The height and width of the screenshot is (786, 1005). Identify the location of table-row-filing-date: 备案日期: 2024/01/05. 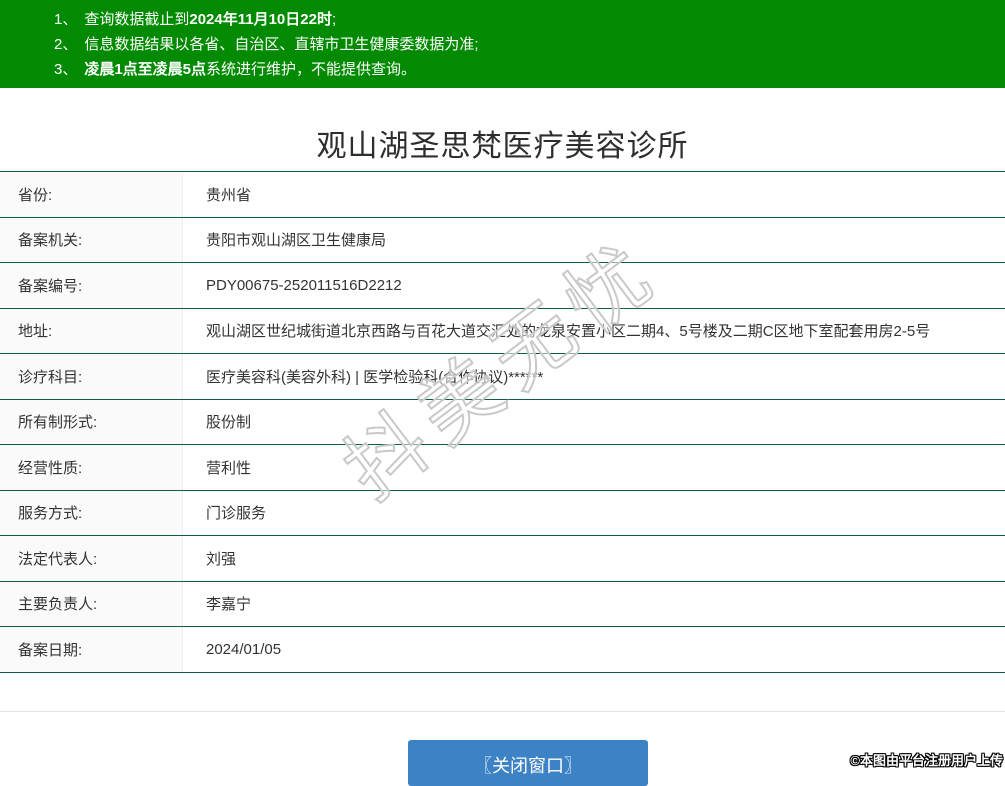
(502, 649).